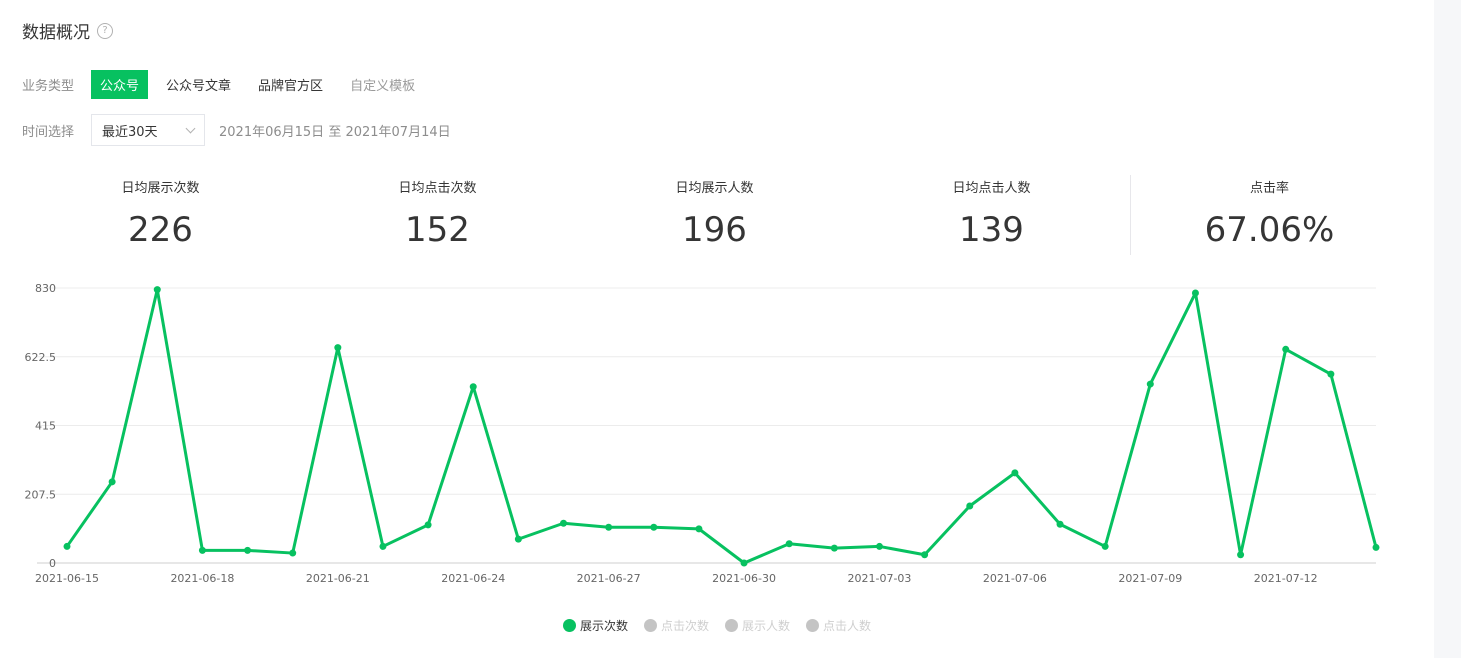 This screenshot has height=658, width=1461. Describe the element at coordinates (1150, 578) in the screenshot. I see `x-tick-label: 2021-07-09` at that location.